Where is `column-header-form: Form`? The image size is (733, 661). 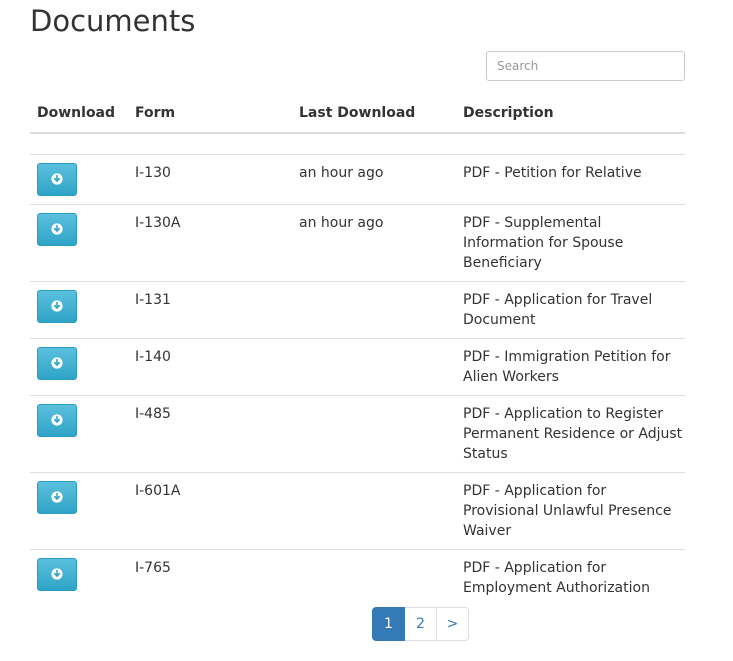
column-header-form: Form is located at coordinates (210, 114).